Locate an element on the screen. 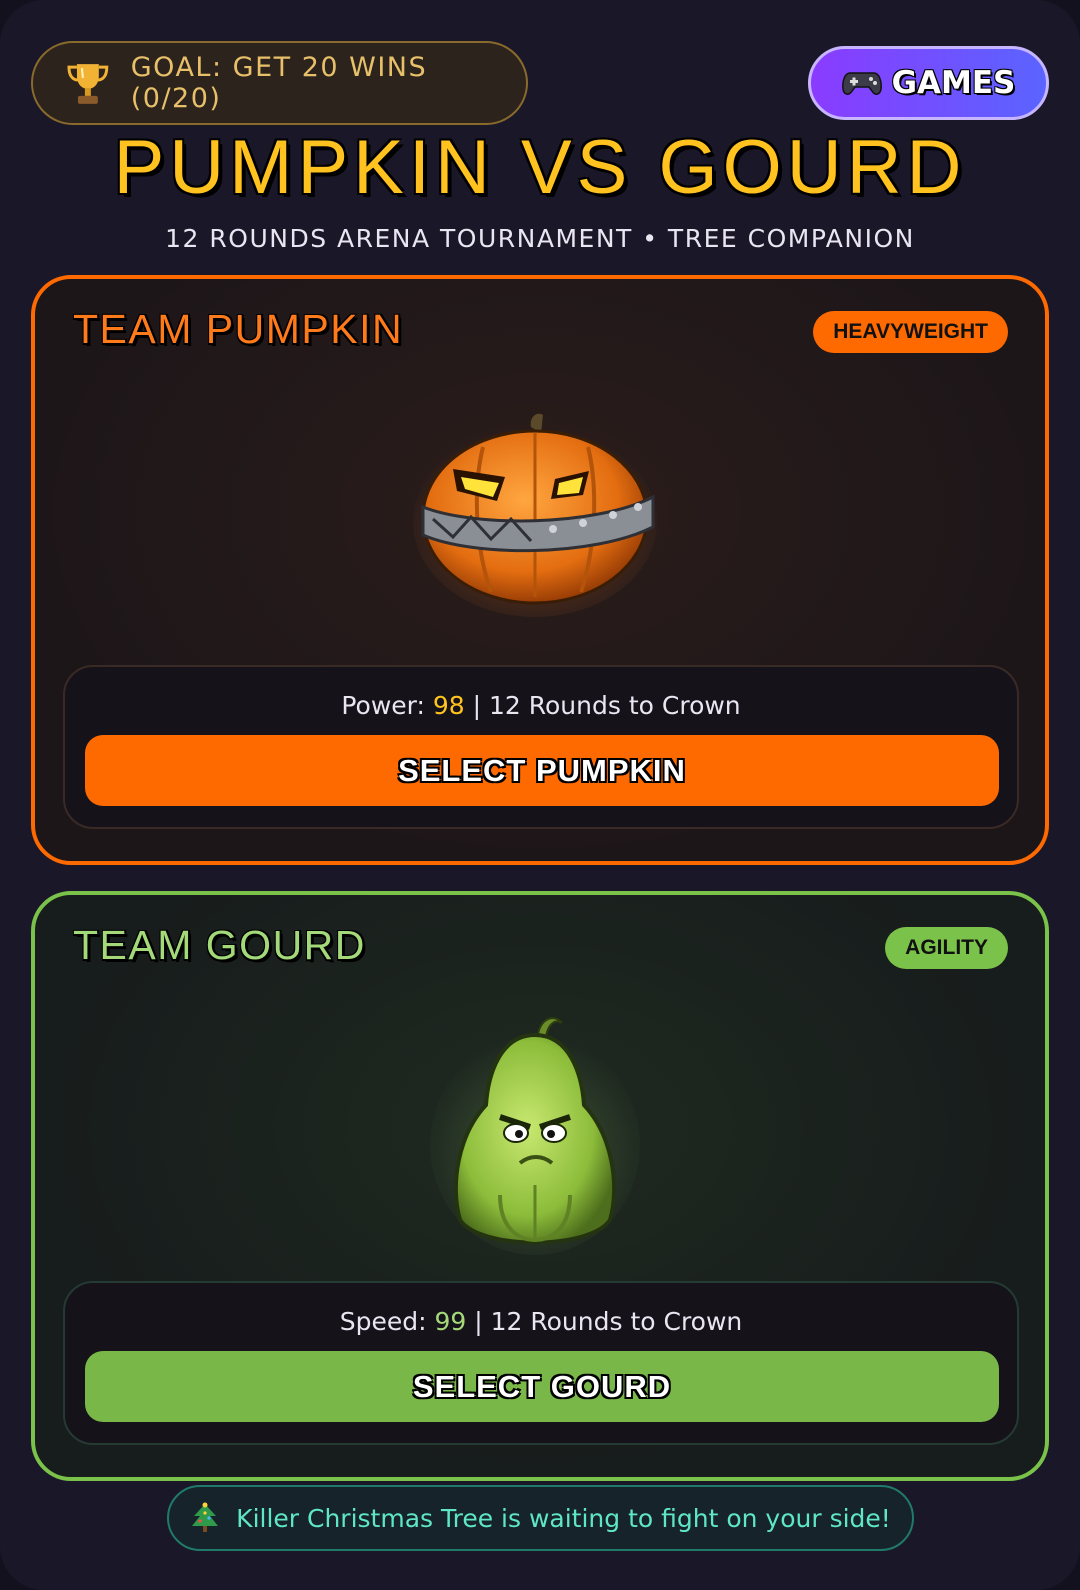 Image resolution: width=1080 pixels, height=1590 pixels. page-title: PUMPKIN VS GOURD is located at coordinates (540, 167).